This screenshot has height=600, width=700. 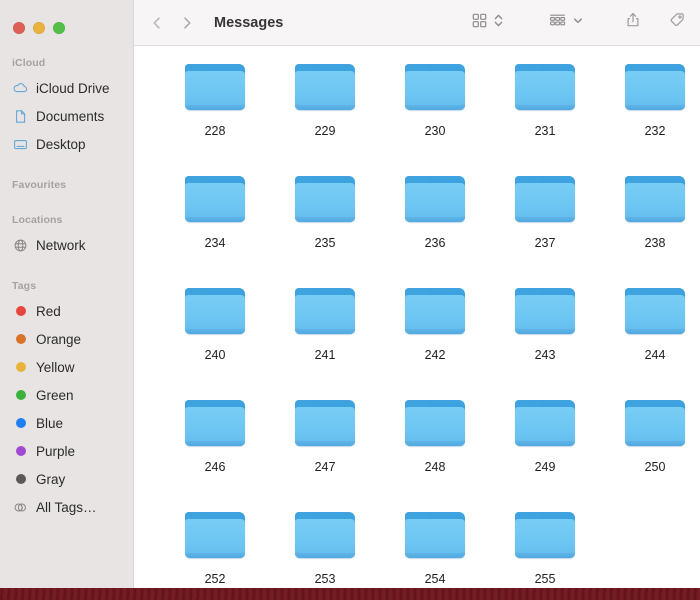 What do you see at coordinates (435, 467) in the screenshot?
I see `file-label: 248` at bounding box center [435, 467].